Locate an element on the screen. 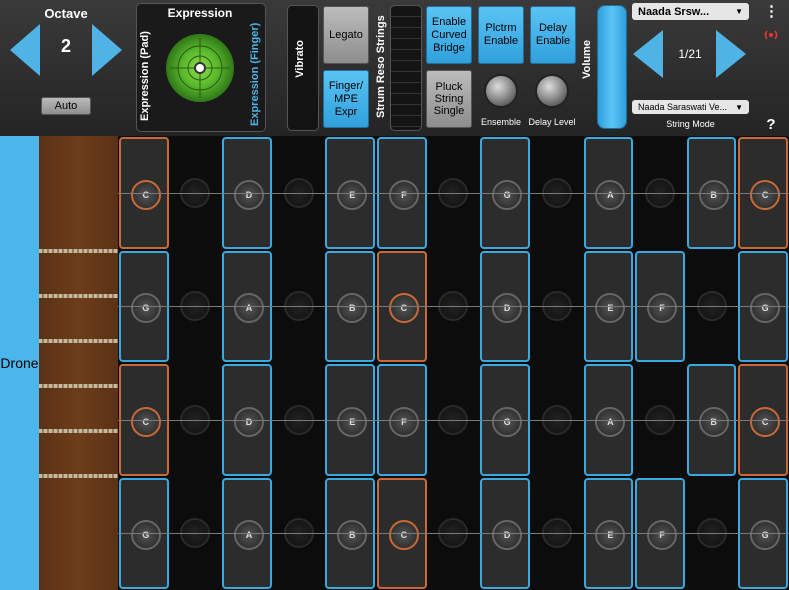 The height and width of the screenshot is (590, 789). octave-up-arrow-icon is located at coordinates (107, 50).